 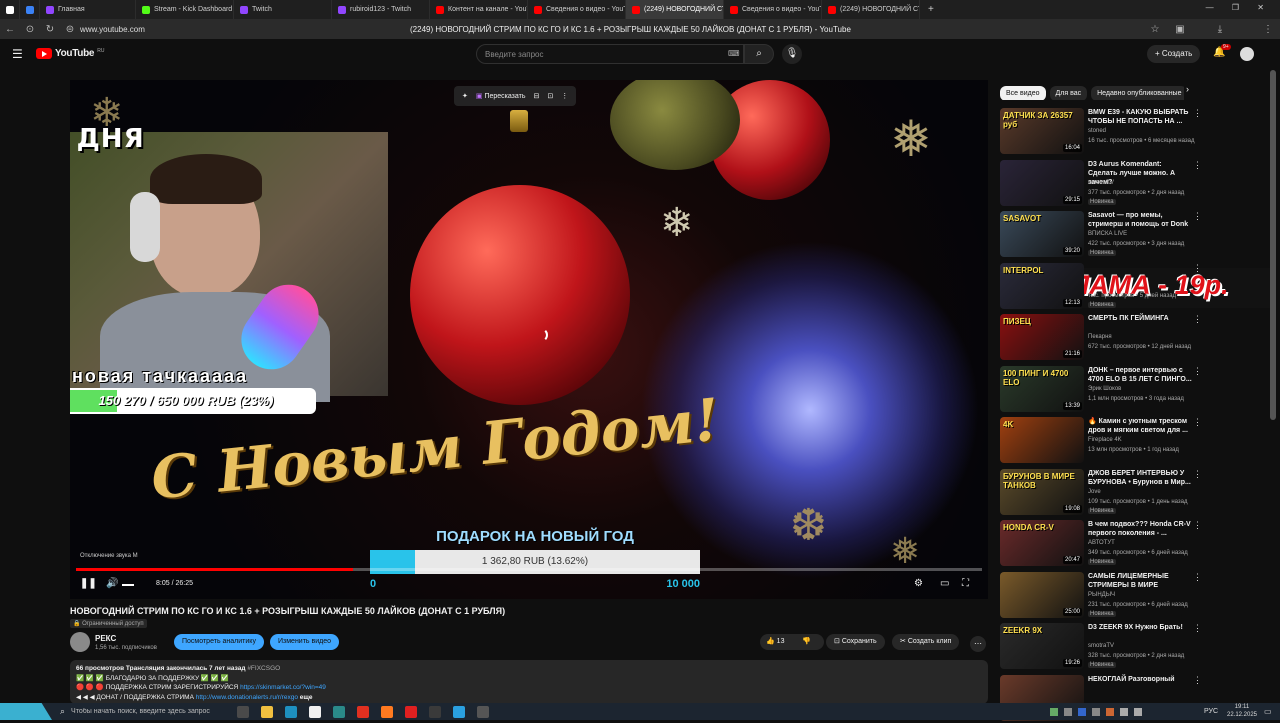 I want to click on volume-slider, so click(x=128, y=585).